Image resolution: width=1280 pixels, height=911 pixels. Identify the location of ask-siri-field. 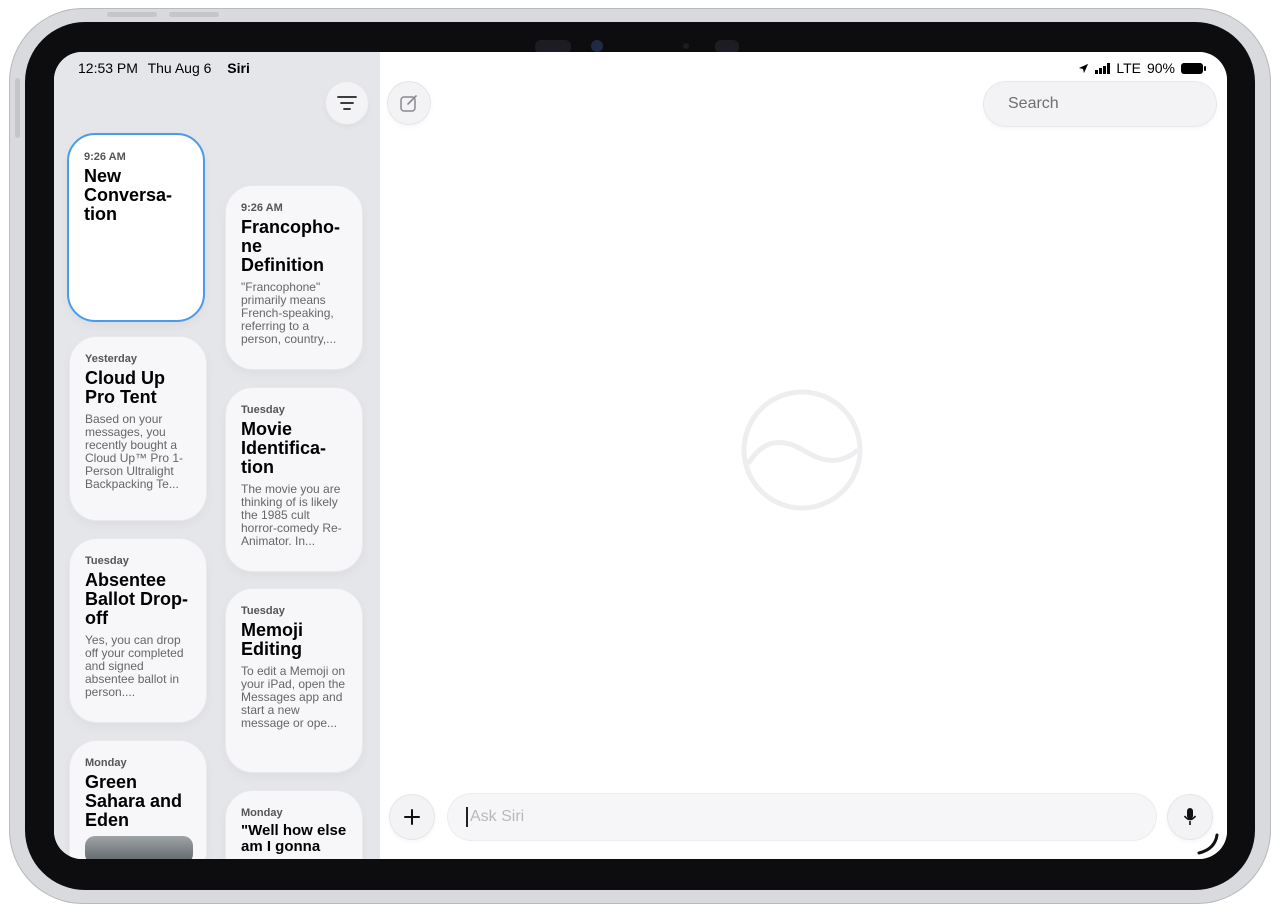
(802, 817).